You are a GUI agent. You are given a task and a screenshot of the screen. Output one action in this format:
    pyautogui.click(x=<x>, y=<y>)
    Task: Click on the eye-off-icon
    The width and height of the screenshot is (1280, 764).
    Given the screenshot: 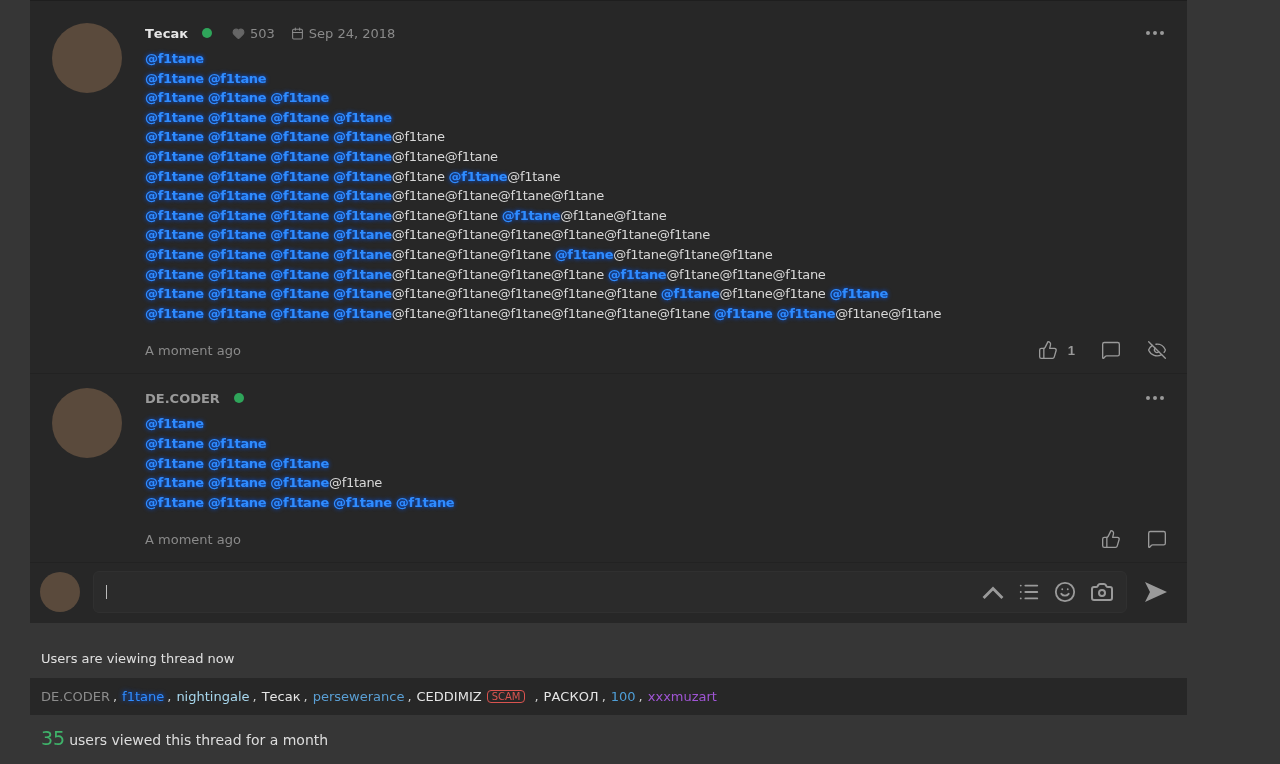 What is the action you would take?
    pyautogui.click(x=1157, y=350)
    